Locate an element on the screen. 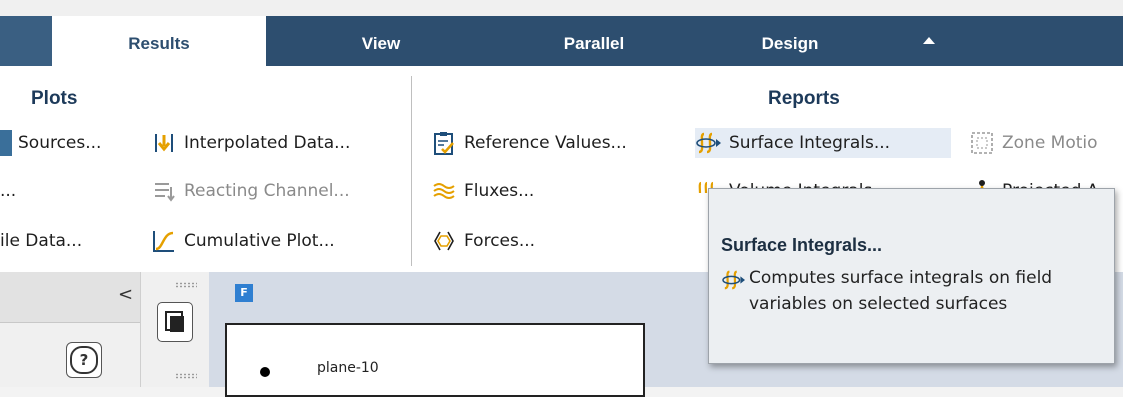  collapse-ribbon-icon is located at coordinates (929, 40).